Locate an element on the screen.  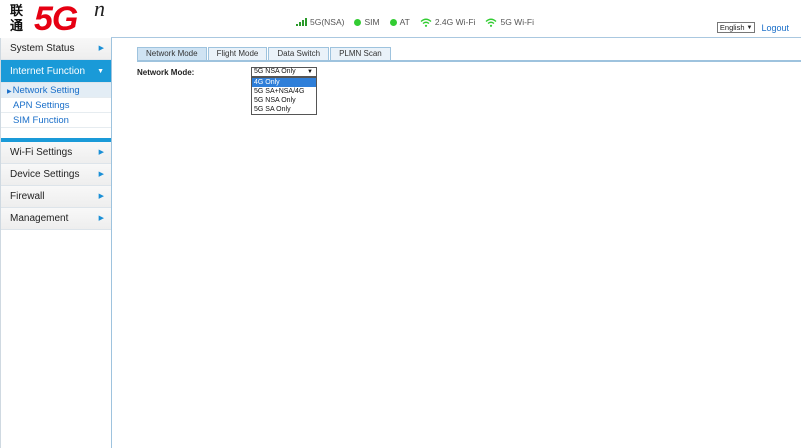
logo: 联通 5G n is located at coordinates (60, 19).